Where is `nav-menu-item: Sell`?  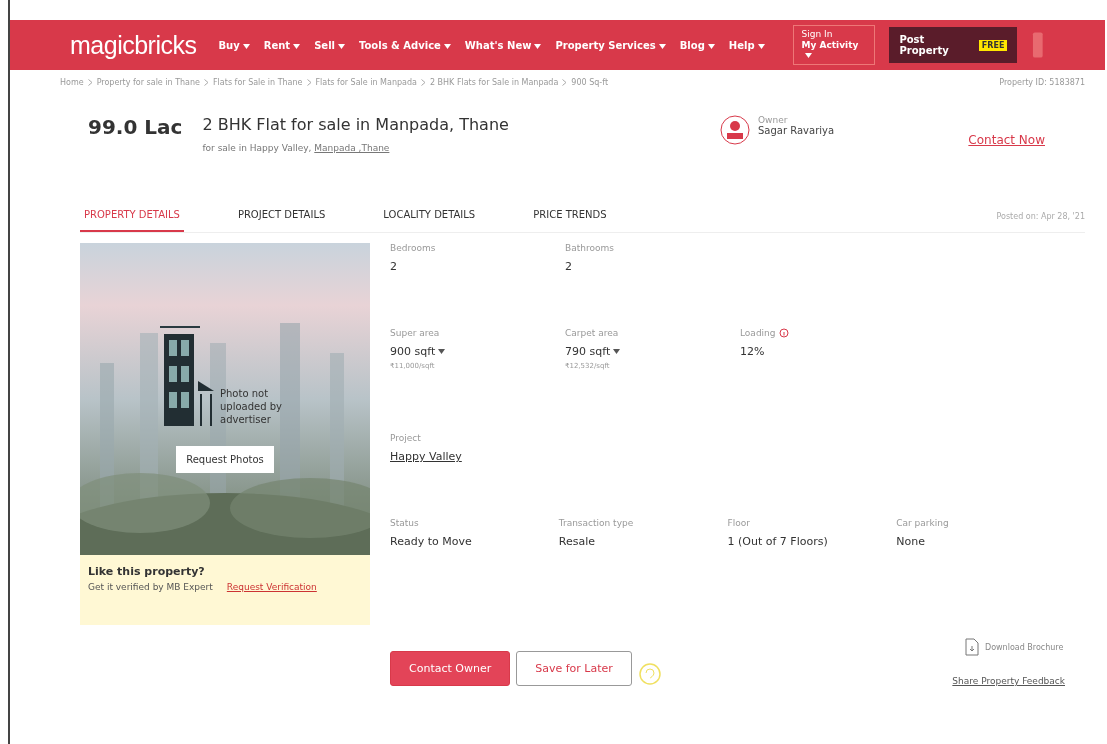 nav-menu-item: Sell is located at coordinates (329, 45).